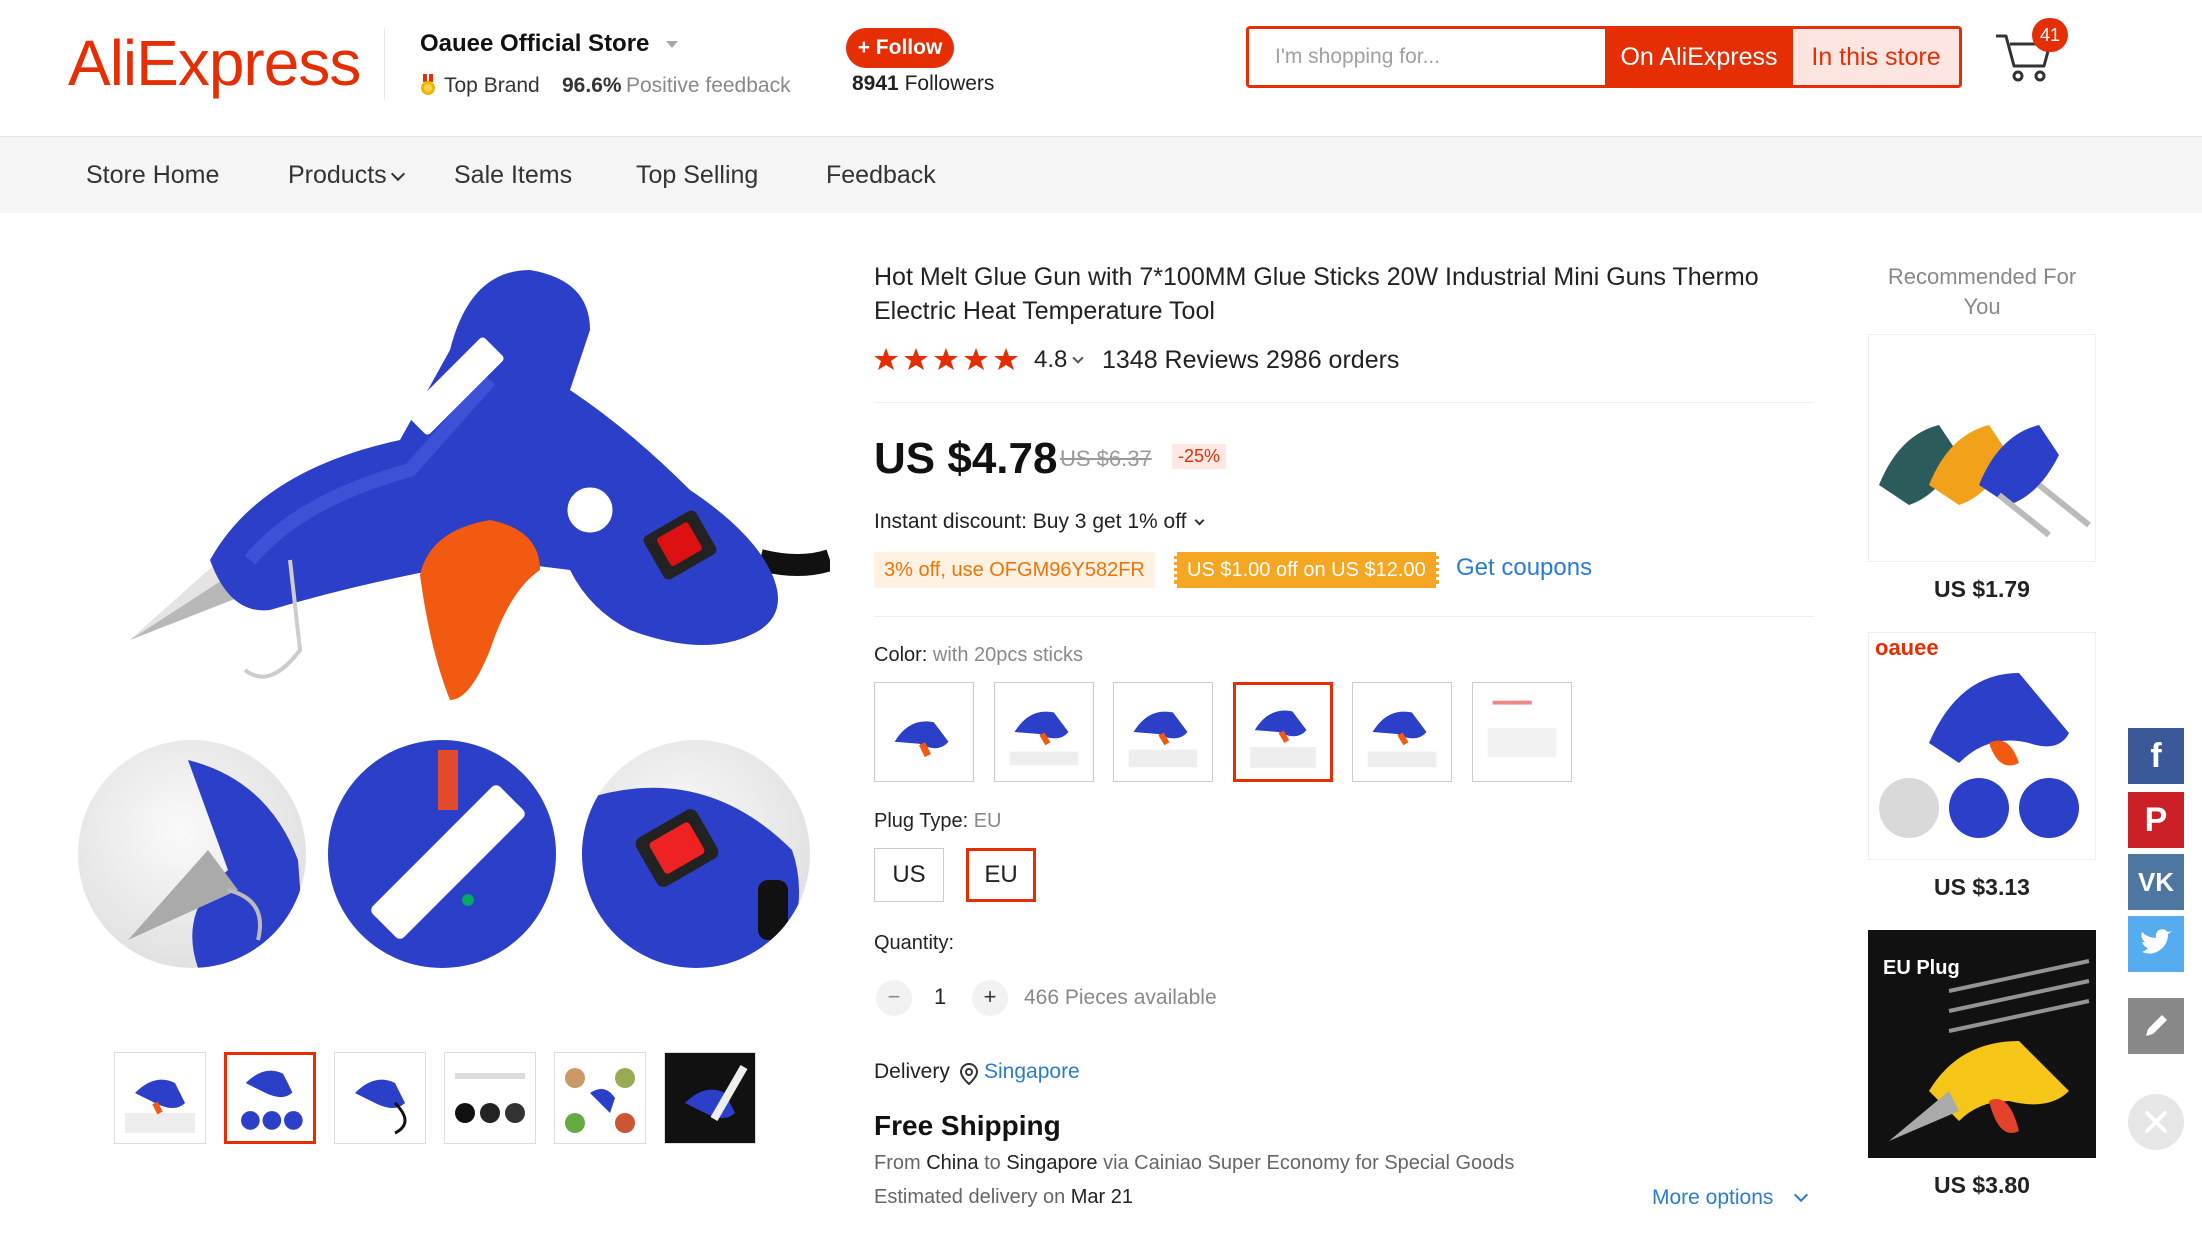  I want to click on eu-plug-tag: EU Plug, so click(1921, 968).